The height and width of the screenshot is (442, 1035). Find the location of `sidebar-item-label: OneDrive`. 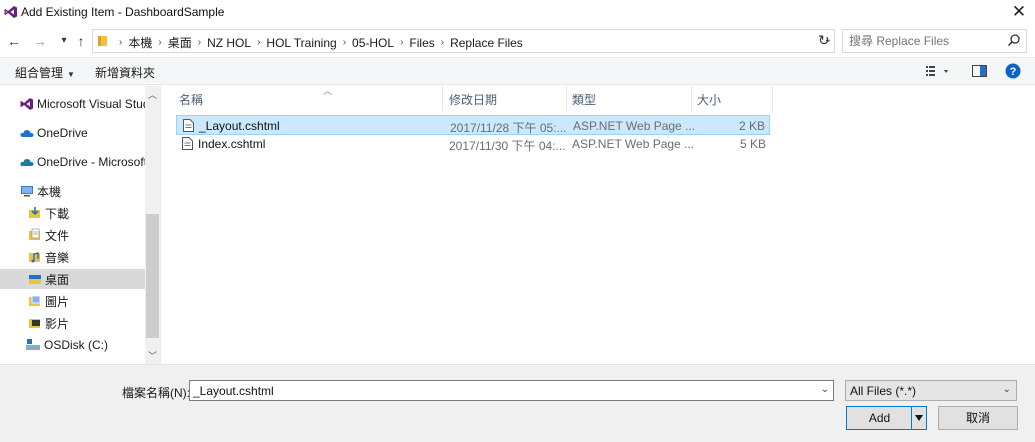

sidebar-item-label: OneDrive is located at coordinates (62, 133).